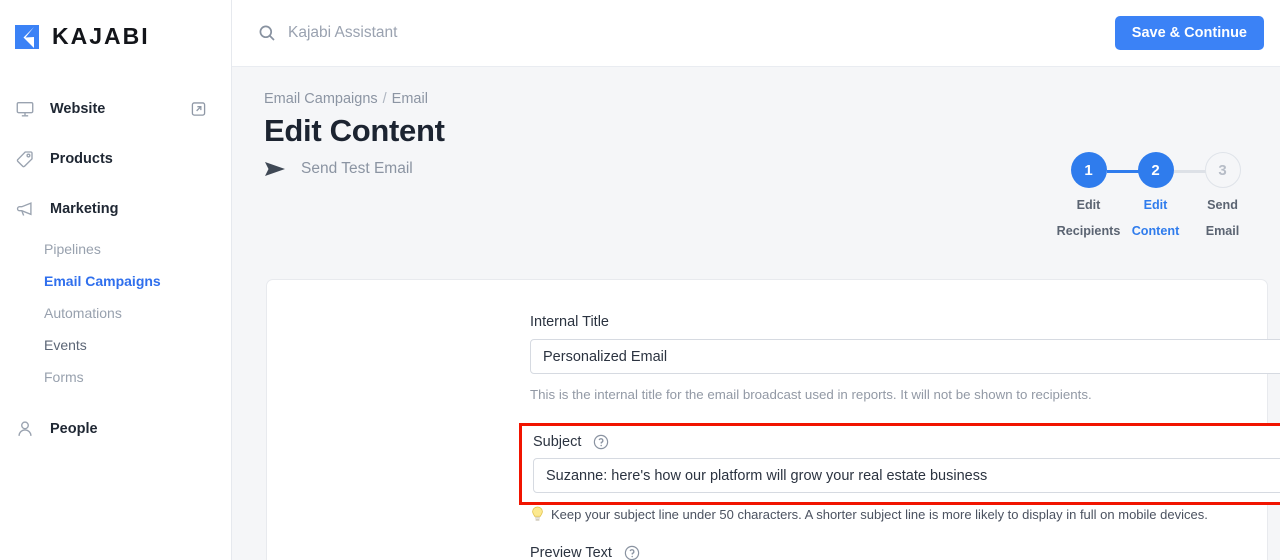  What do you see at coordinates (1222, 196) in the screenshot?
I see `step-3: 3 Send Email` at bounding box center [1222, 196].